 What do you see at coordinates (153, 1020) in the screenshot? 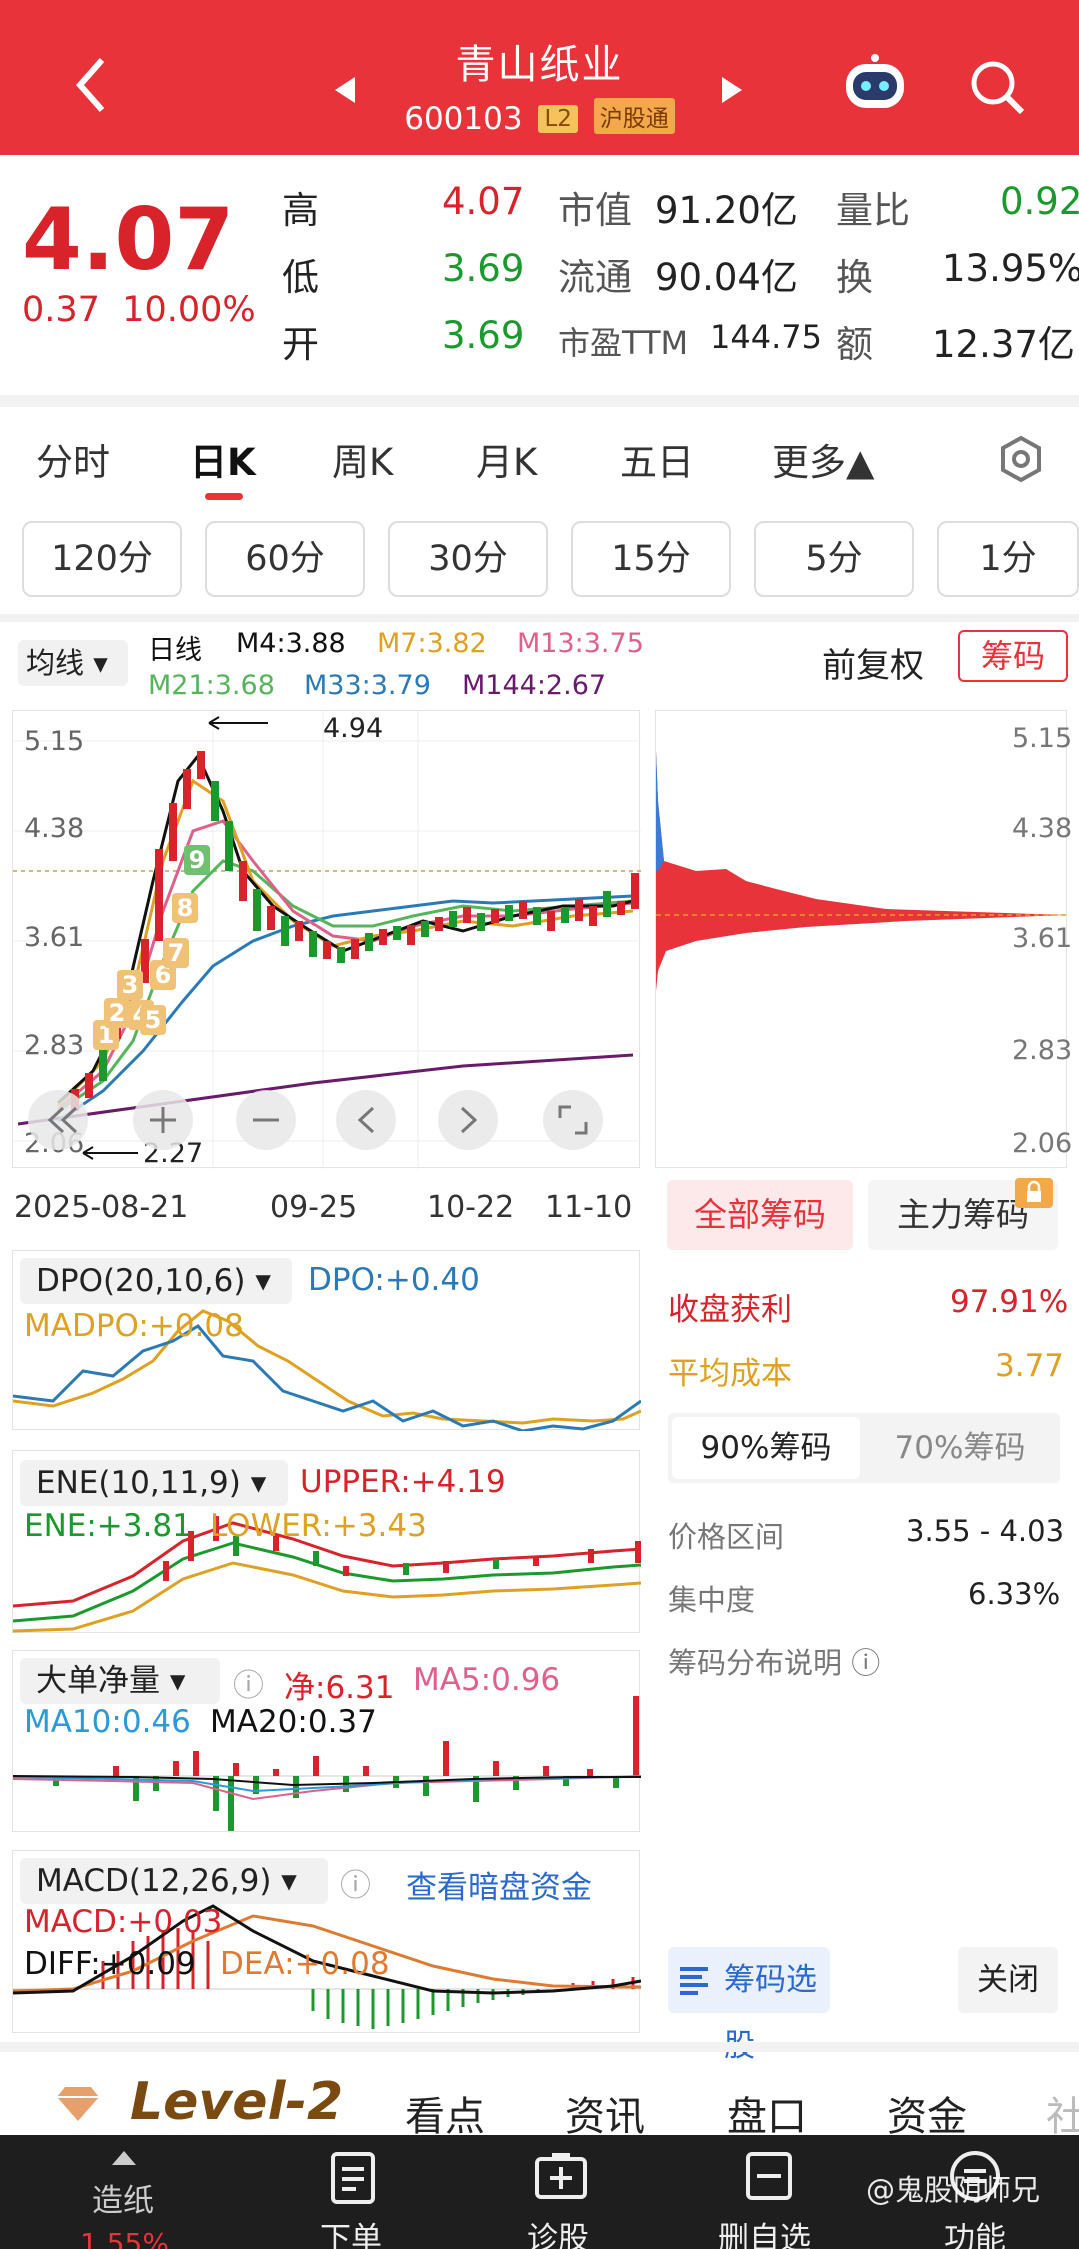
I see `marker: 5` at bounding box center [153, 1020].